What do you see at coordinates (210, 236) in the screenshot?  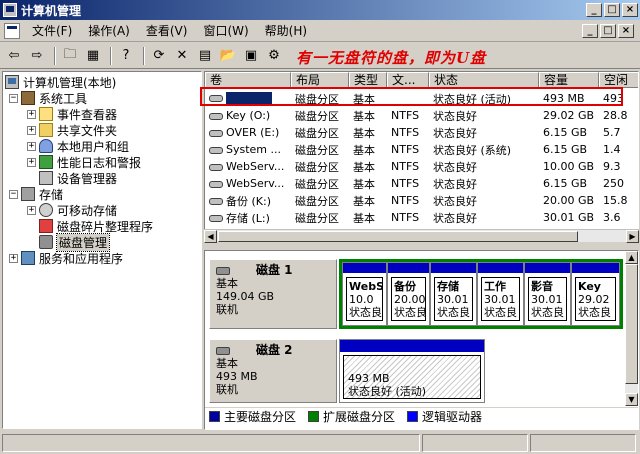 I see `scroll-left-arrow-icon: ◀` at bounding box center [210, 236].